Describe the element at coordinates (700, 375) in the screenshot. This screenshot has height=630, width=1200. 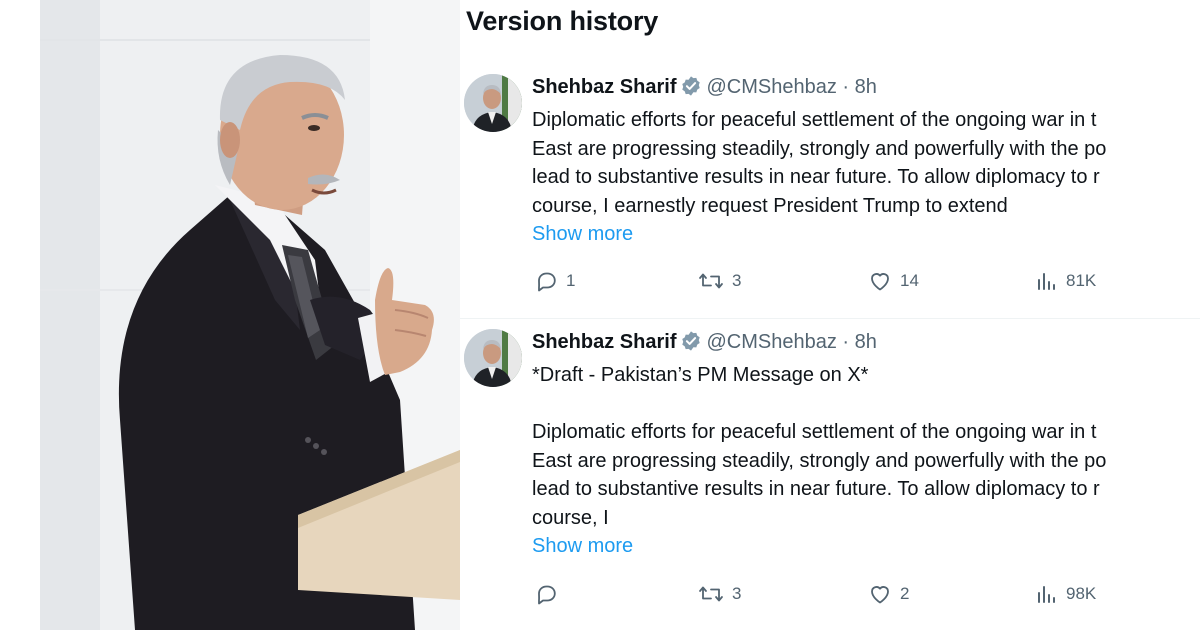
I see `tweet-heading: *Draft - Pakistan’s PM Message on X*` at that location.